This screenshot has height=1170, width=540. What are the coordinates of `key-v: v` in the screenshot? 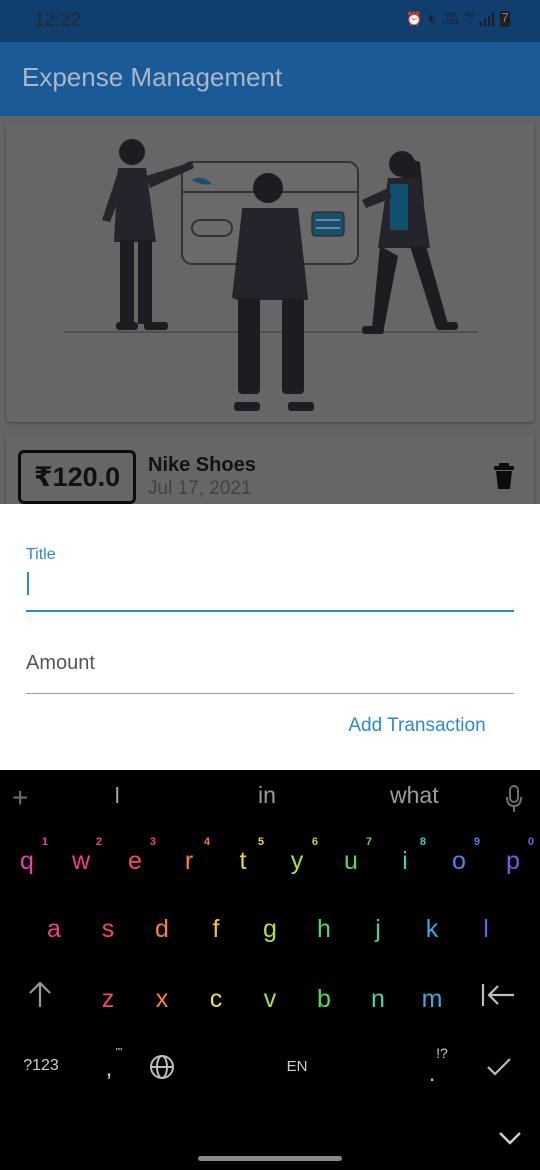 It's located at (270, 999).